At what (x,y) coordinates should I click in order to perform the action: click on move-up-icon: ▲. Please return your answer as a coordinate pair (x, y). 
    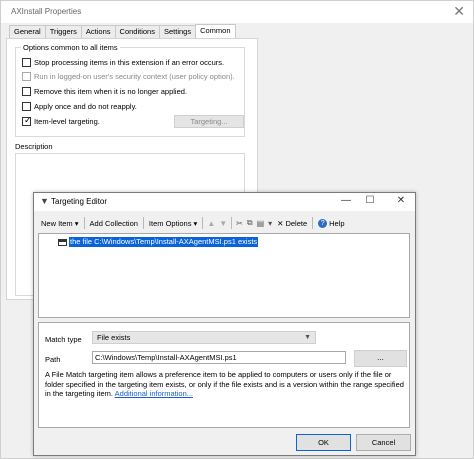
    Looking at the image, I should click on (211, 223).